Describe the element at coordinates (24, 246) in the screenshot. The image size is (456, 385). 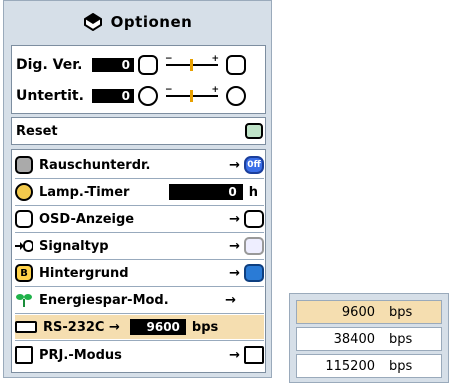
I see `signal-type-icon` at that location.